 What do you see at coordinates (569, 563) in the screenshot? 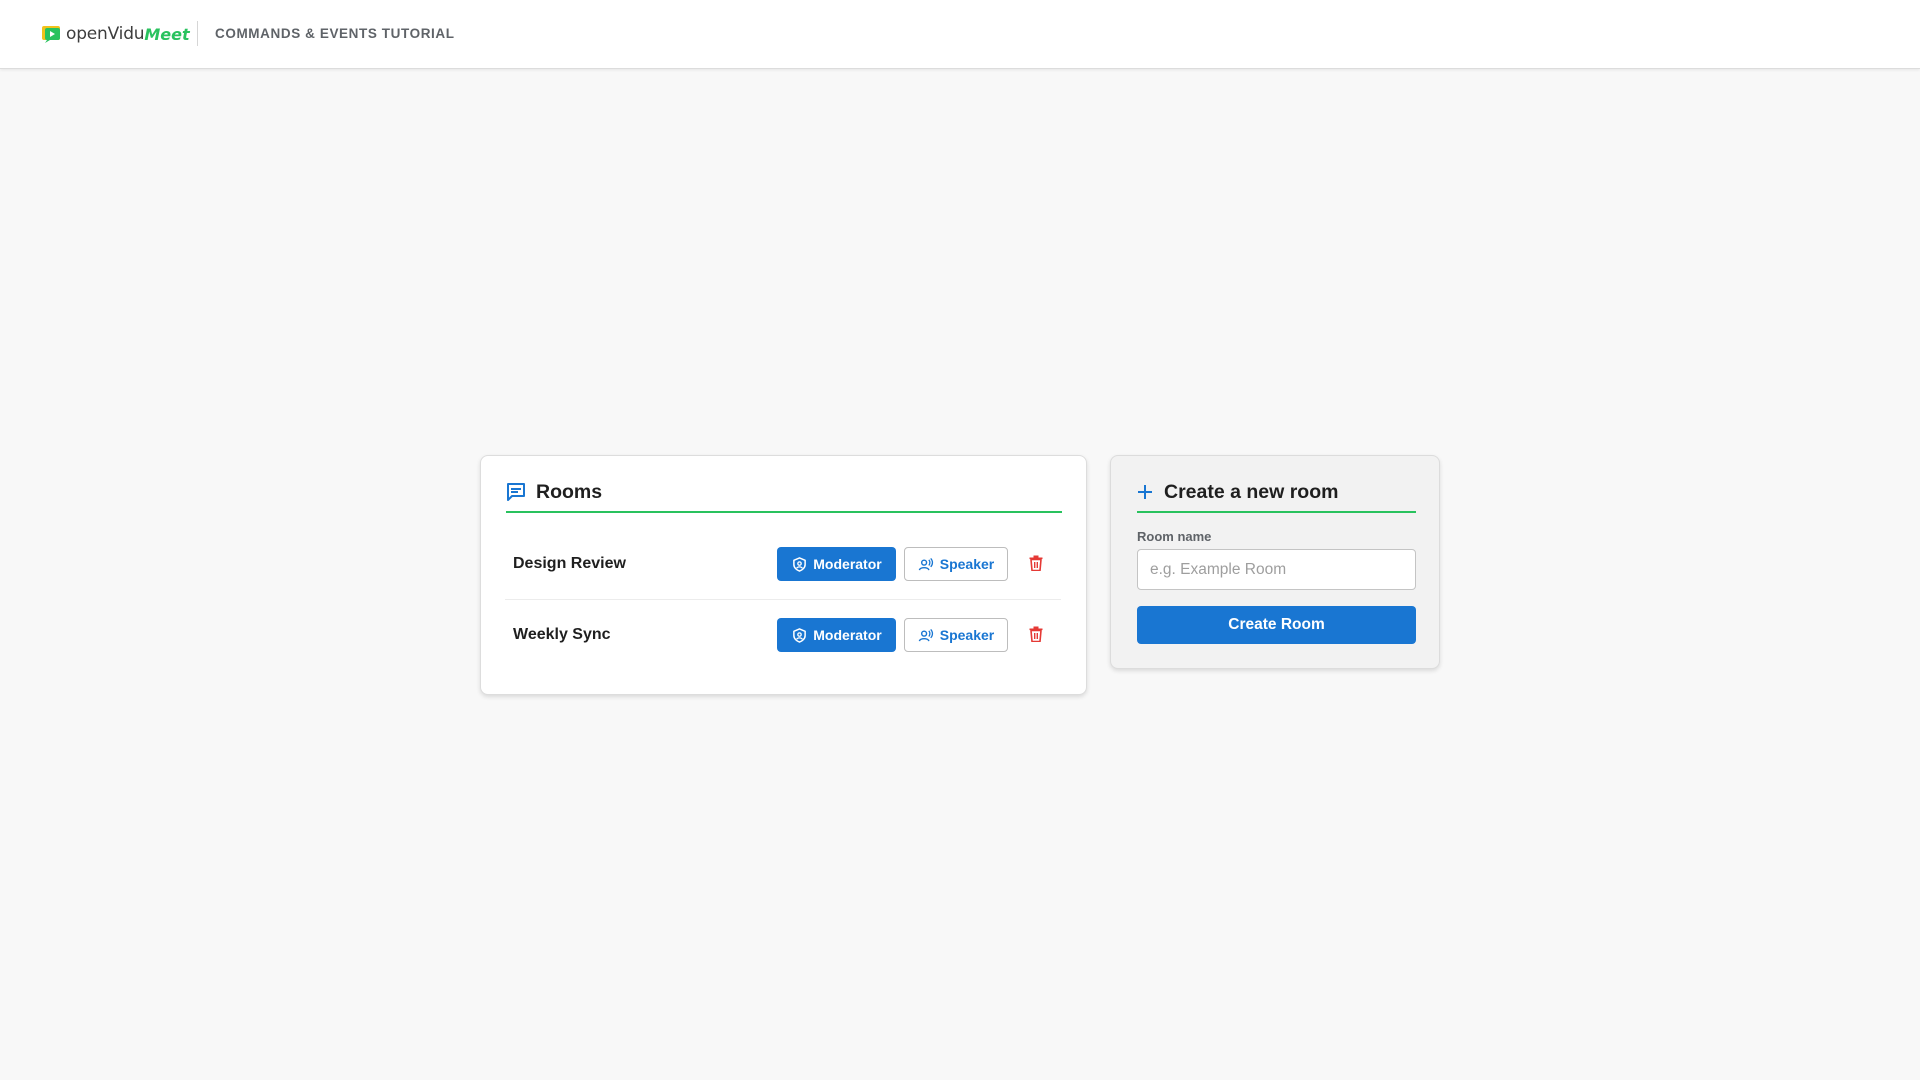
I see `room-name: Design Review` at bounding box center [569, 563].